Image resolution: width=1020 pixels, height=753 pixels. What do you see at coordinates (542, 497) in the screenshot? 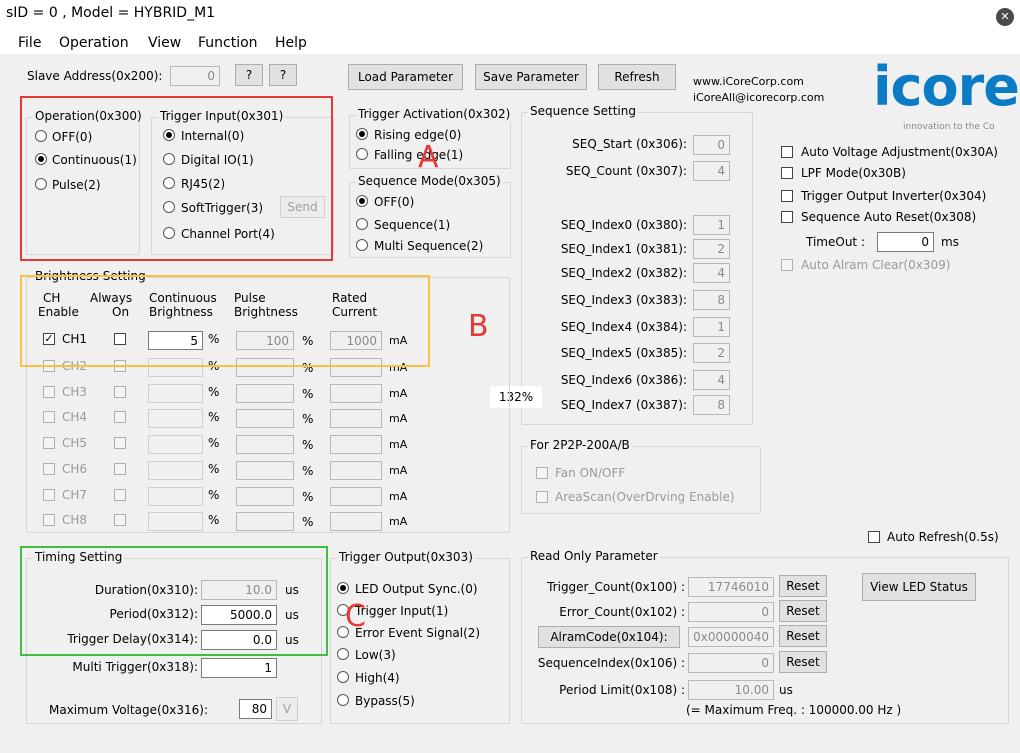
I see `areascan-checkbox` at bounding box center [542, 497].